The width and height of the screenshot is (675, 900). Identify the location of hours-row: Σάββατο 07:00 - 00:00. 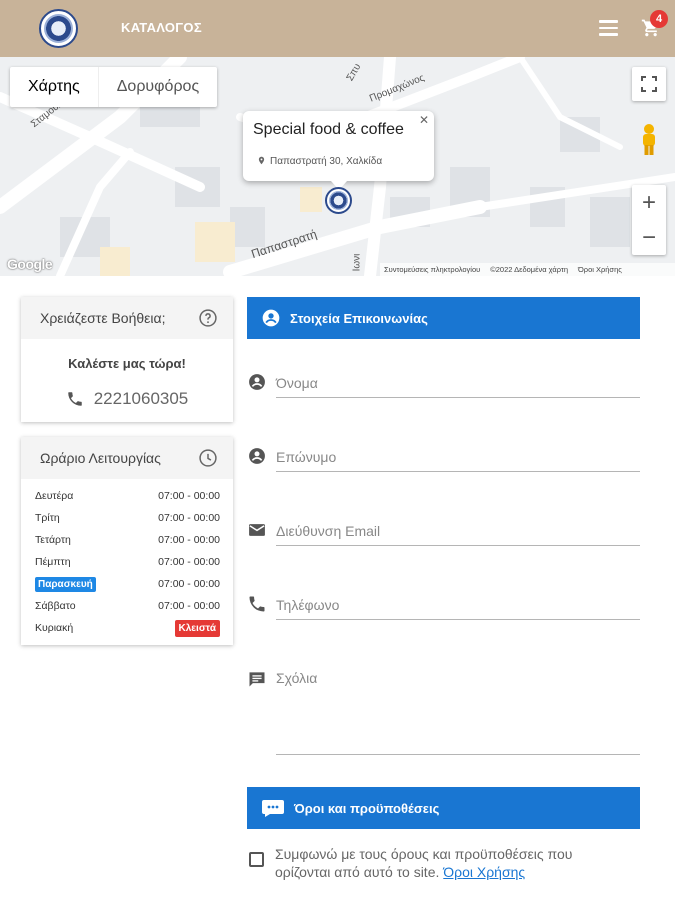
(127, 606).